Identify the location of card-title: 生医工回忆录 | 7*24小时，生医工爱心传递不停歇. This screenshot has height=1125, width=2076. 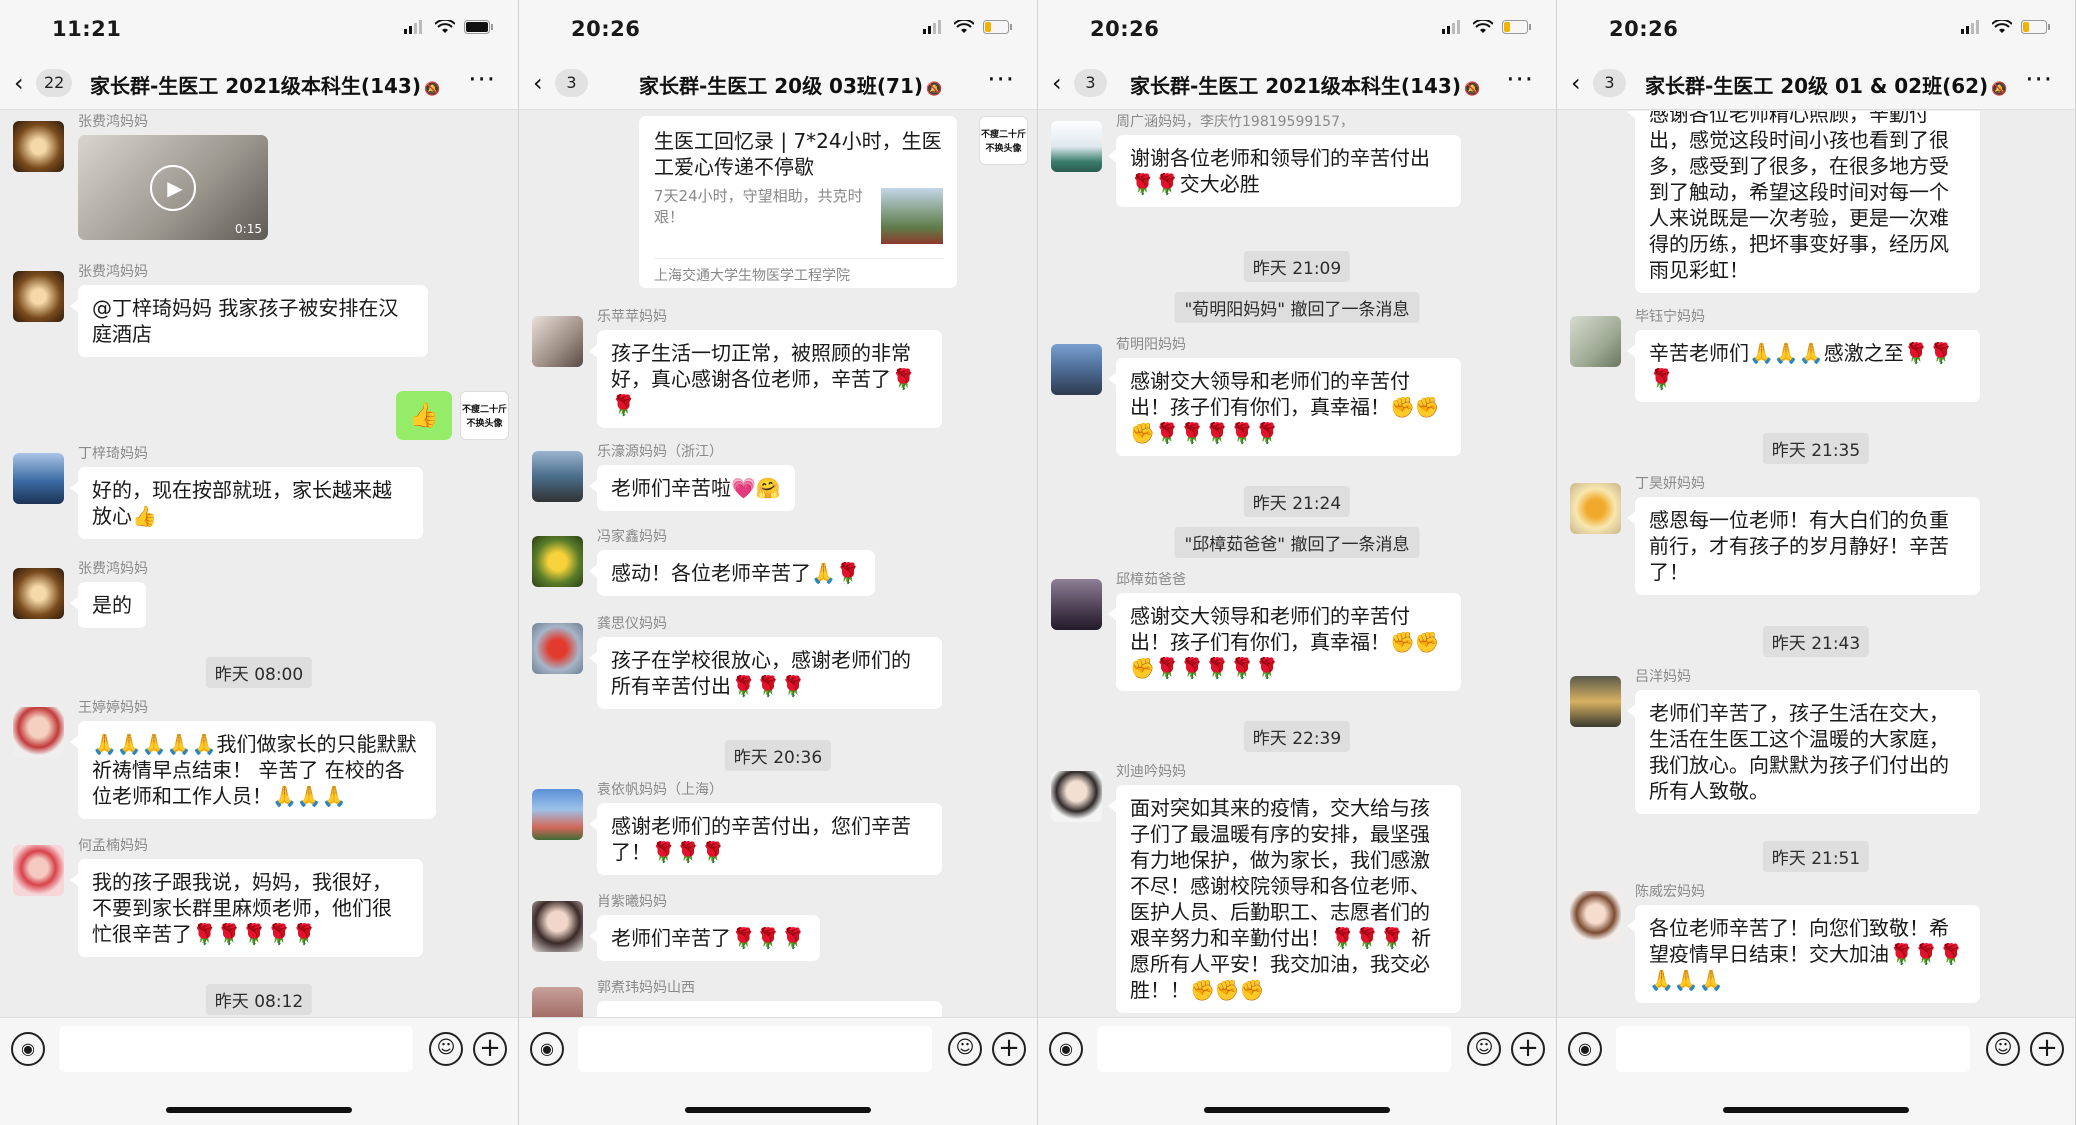
(798, 154).